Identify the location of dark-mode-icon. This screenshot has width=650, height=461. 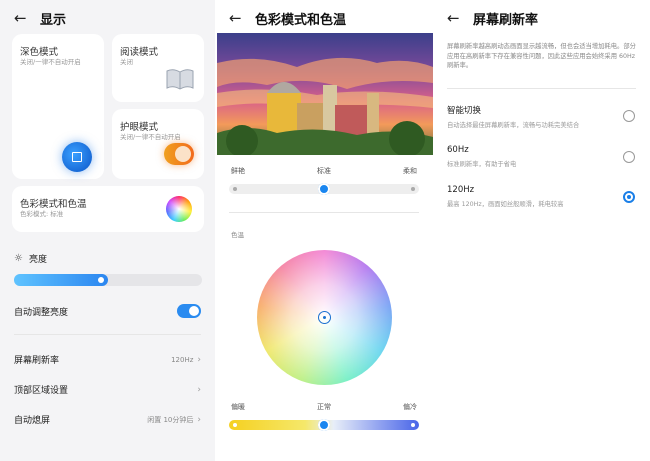
(77, 157).